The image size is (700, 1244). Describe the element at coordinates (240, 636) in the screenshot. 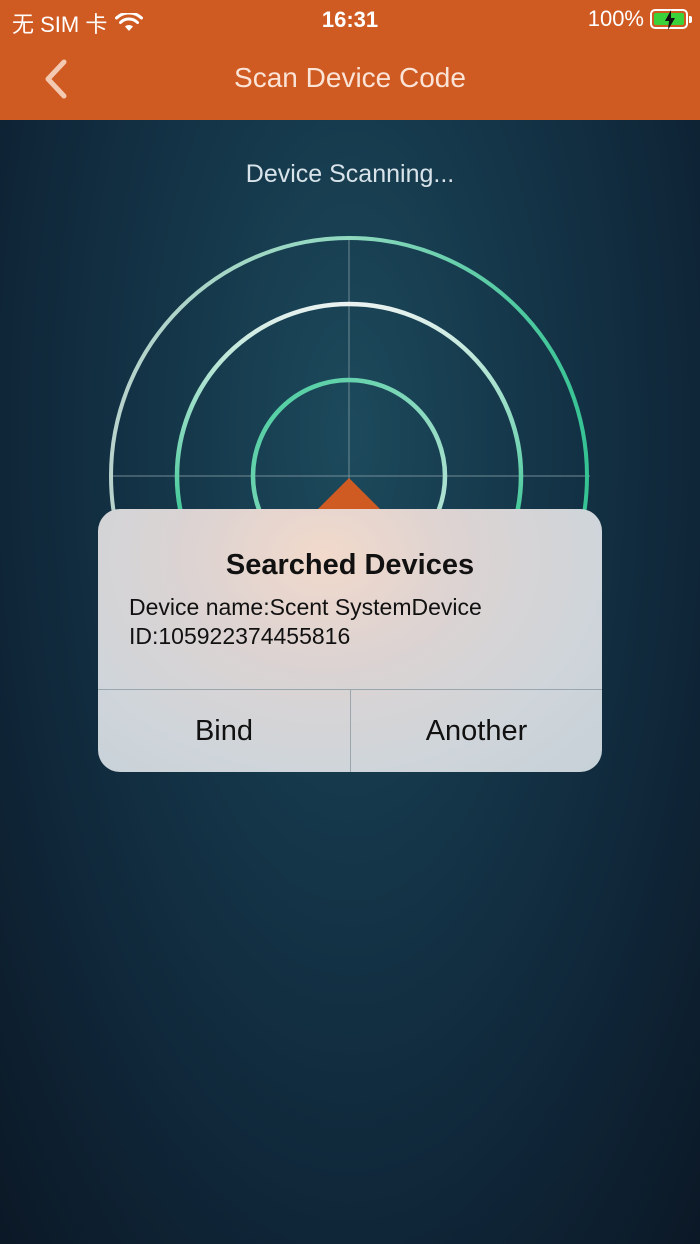

I see `device-id-text: ID:105922374455816` at that location.